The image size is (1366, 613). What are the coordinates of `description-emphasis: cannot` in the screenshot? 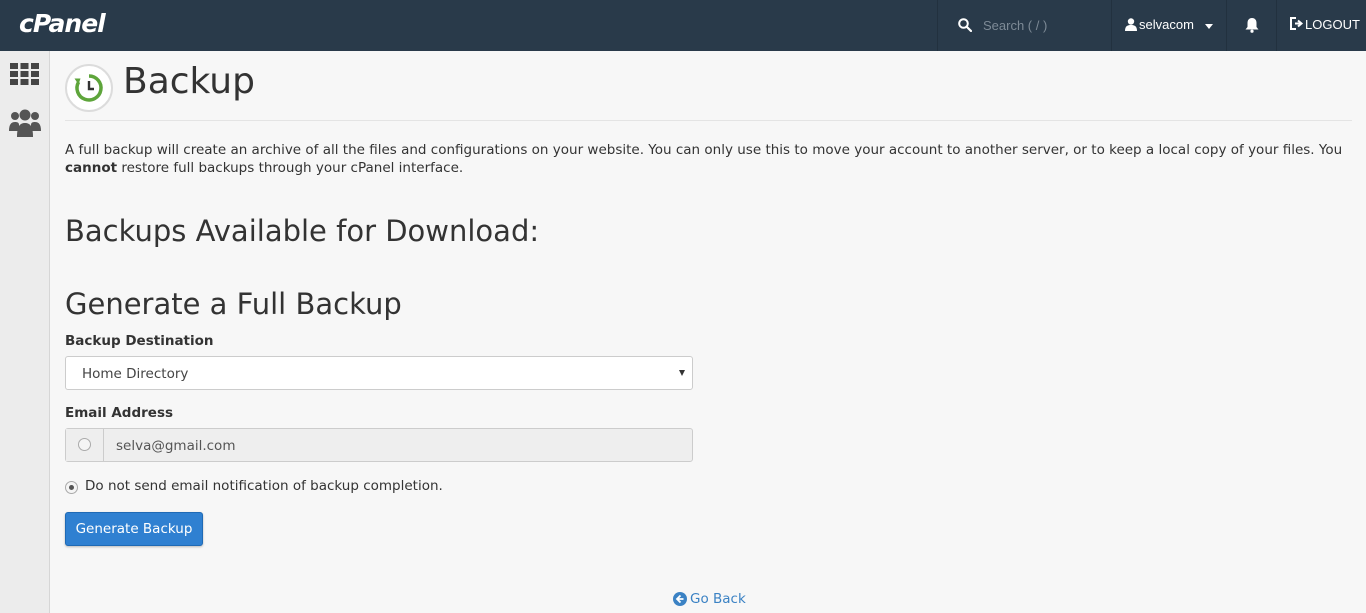 It's located at (91, 168).